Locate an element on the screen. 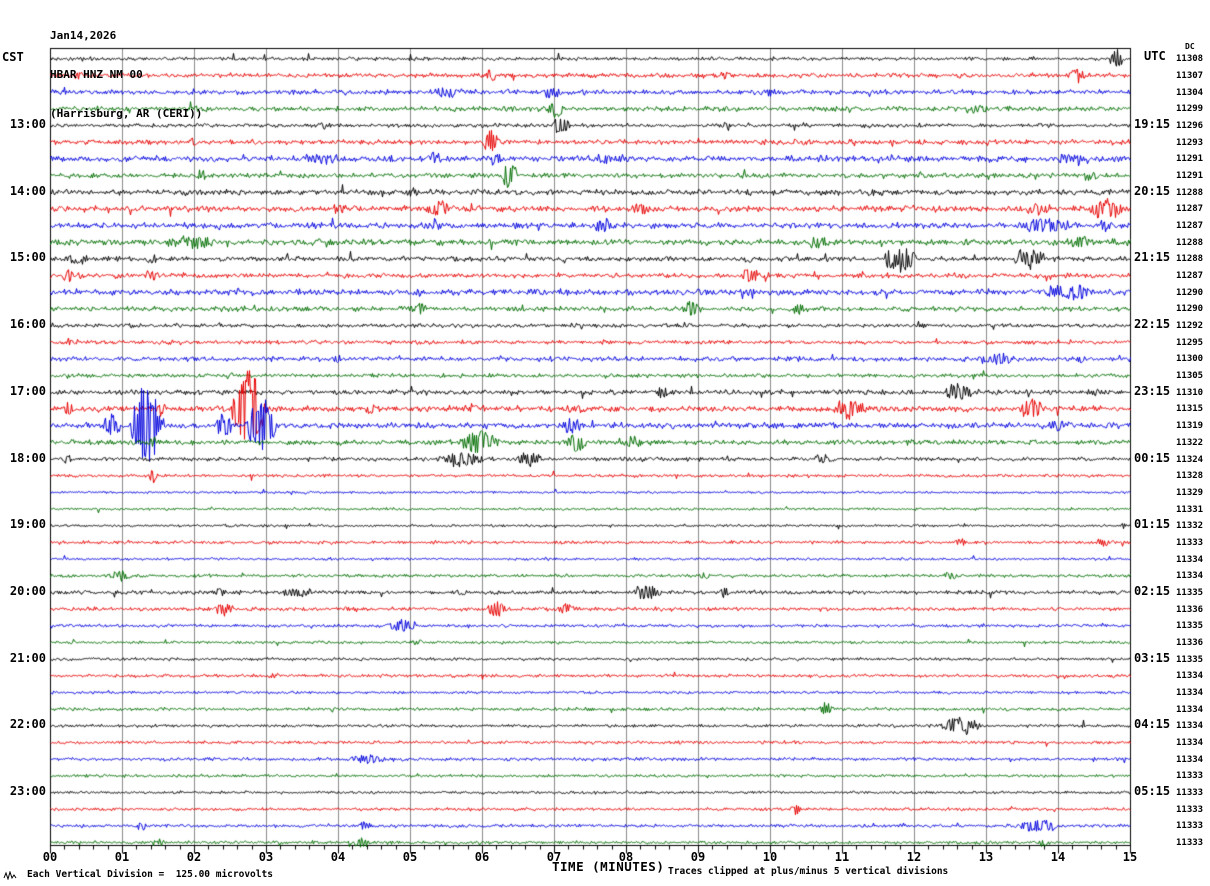  x-tick-label: 12 is located at coordinates (914, 857).